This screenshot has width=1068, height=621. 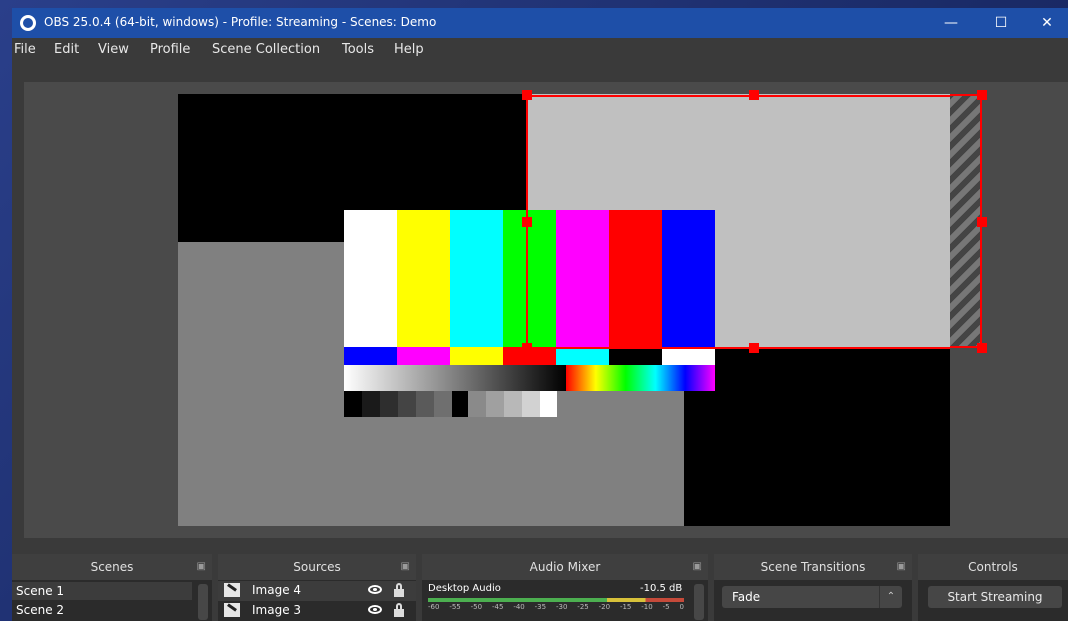 What do you see at coordinates (203, 602) in the screenshot?
I see `scenes-scrollbar` at bounding box center [203, 602].